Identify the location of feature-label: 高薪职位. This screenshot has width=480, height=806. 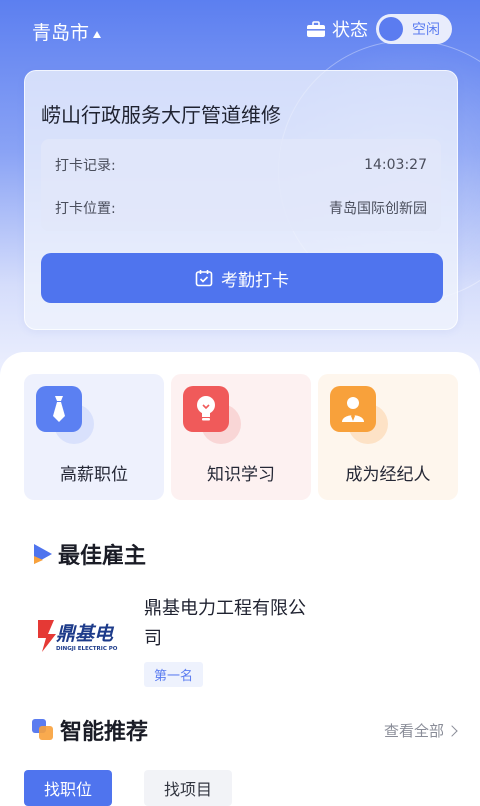
(94, 475).